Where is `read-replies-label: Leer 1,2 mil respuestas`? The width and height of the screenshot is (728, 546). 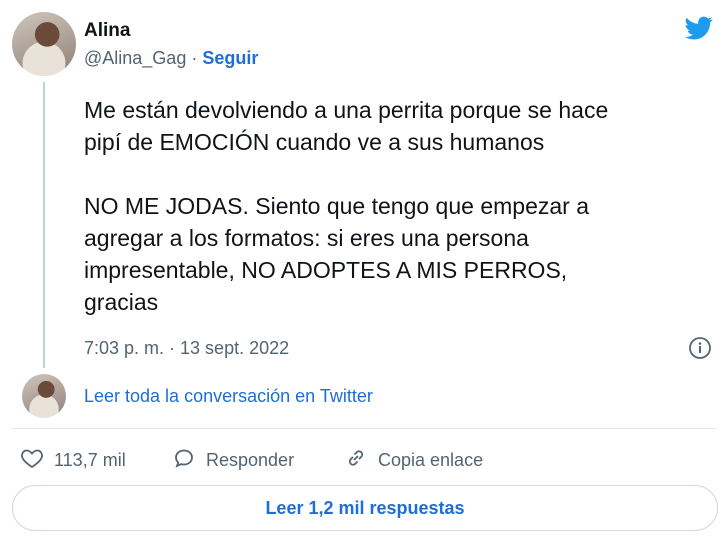
read-replies-label: Leer 1,2 mil respuestas is located at coordinates (365, 507).